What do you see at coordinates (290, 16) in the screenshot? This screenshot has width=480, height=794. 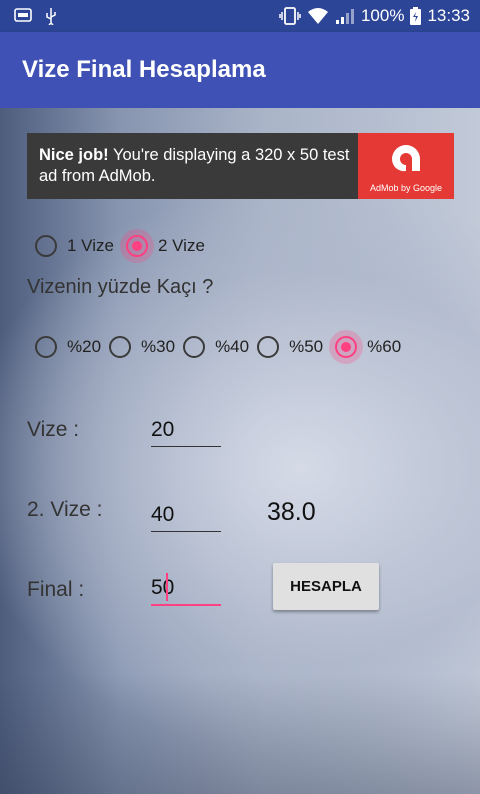 I see `vibrate-icon` at bounding box center [290, 16].